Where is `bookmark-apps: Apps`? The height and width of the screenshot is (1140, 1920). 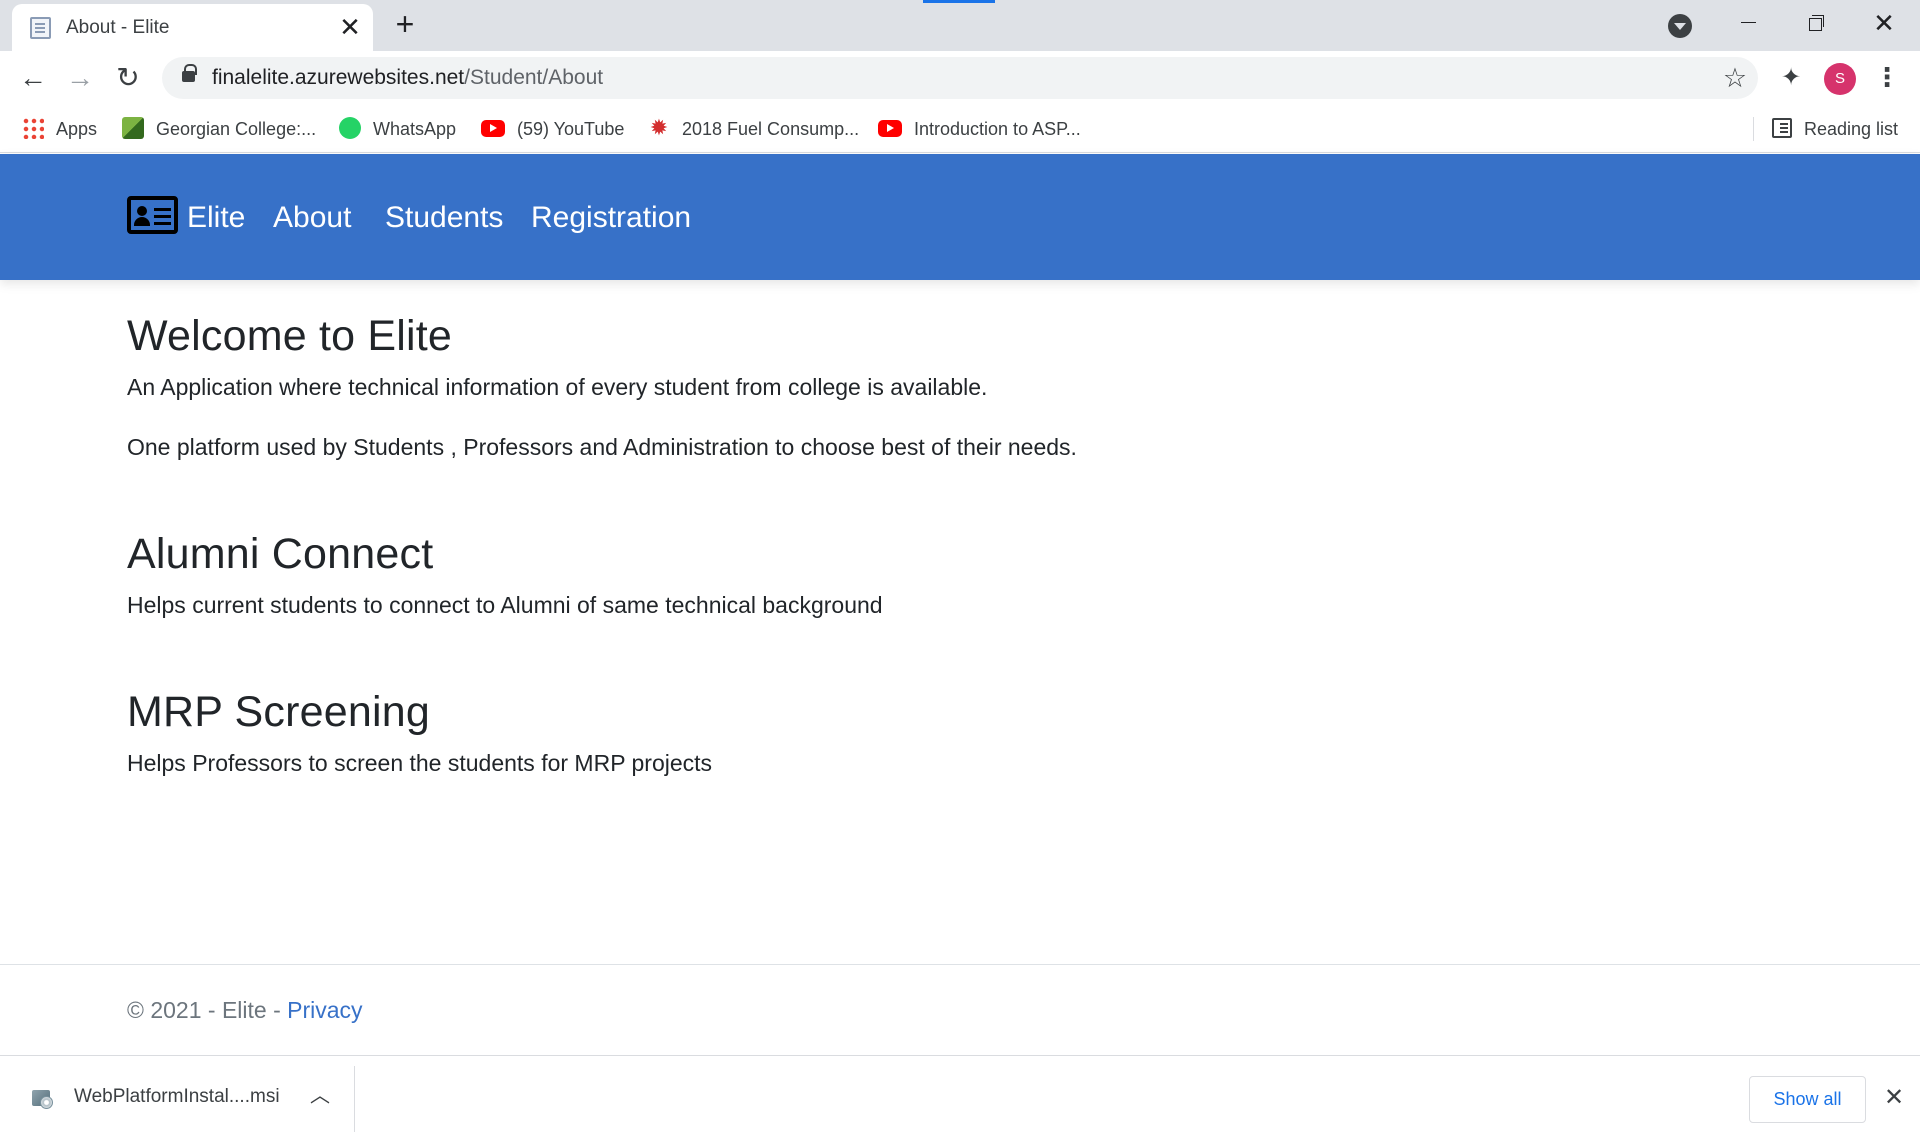
bookmark-apps: Apps is located at coordinates (59, 129).